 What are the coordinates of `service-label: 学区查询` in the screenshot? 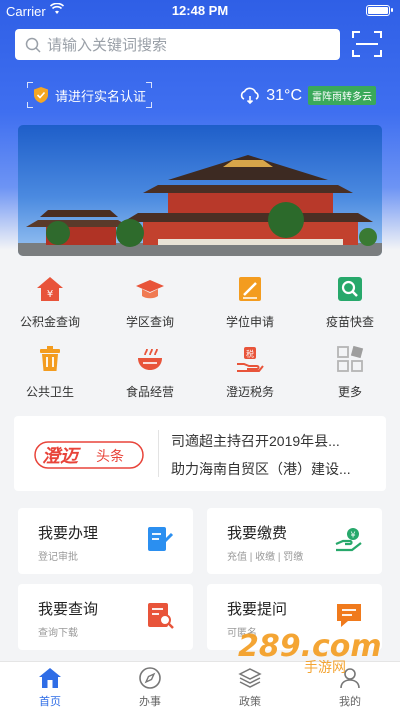 It's located at (149, 322).